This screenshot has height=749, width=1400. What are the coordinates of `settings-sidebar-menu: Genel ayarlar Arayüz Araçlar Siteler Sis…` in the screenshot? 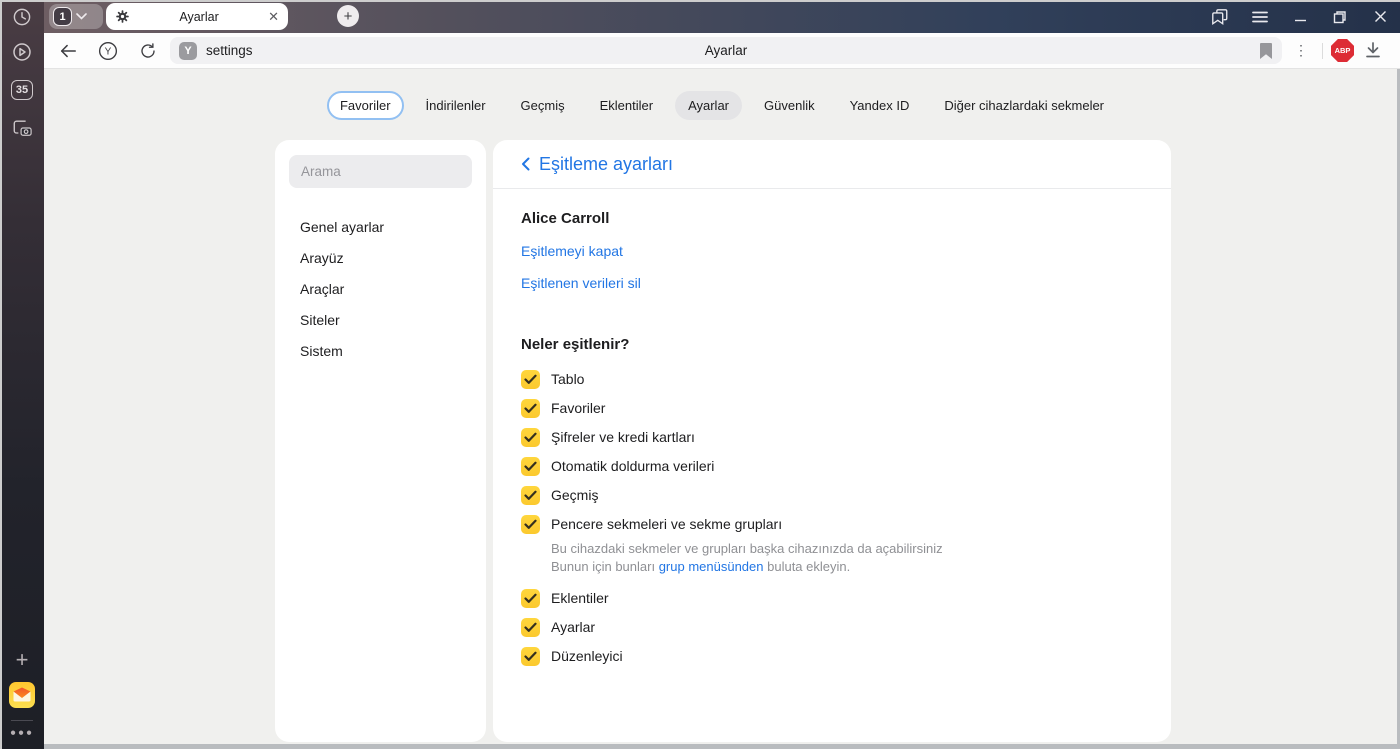 It's located at (380, 289).